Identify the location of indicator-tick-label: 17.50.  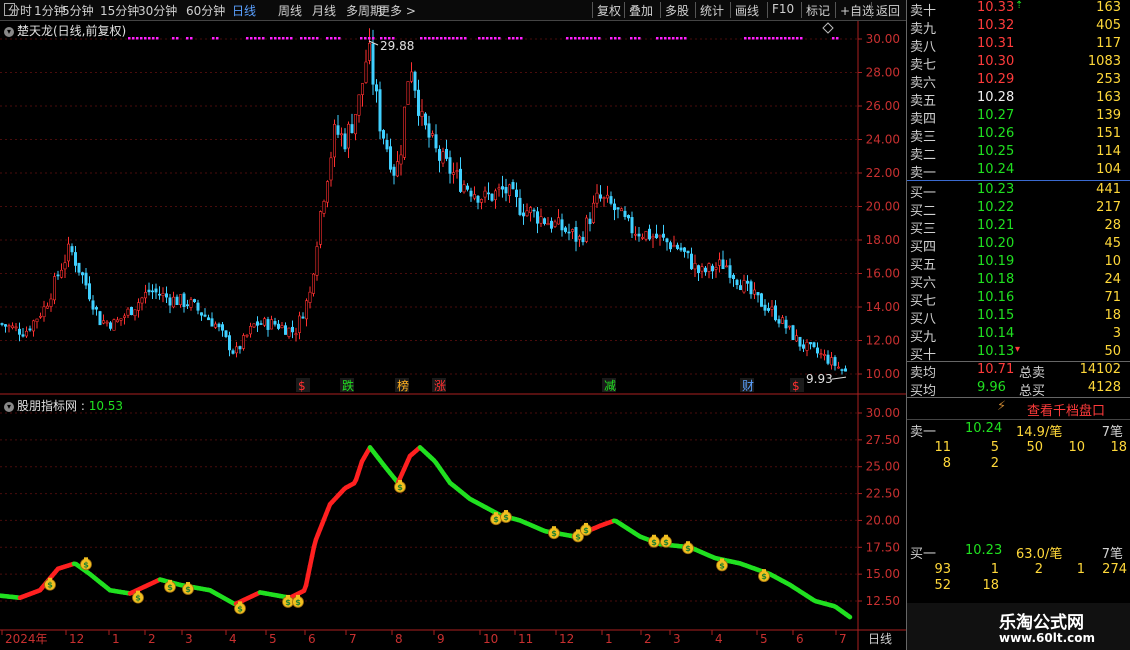
(883, 547).